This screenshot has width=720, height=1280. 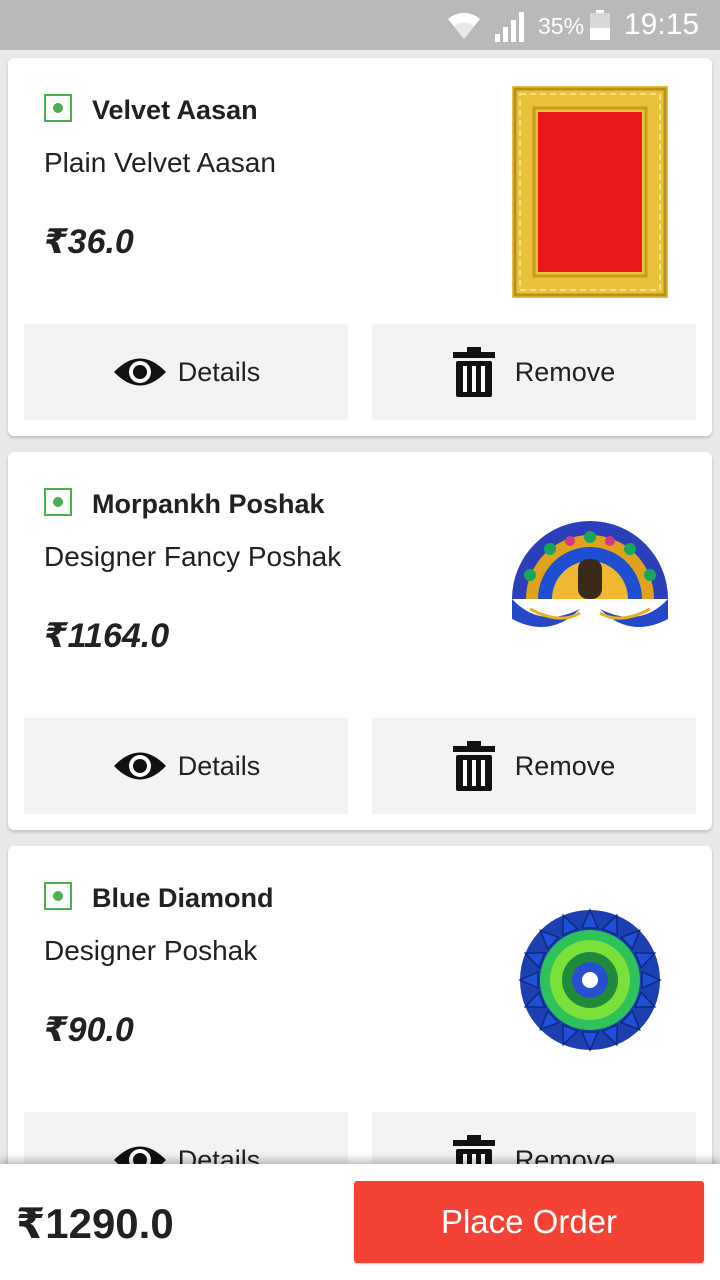 I want to click on status-bar: 35% 19:15, so click(x=360, y=25).